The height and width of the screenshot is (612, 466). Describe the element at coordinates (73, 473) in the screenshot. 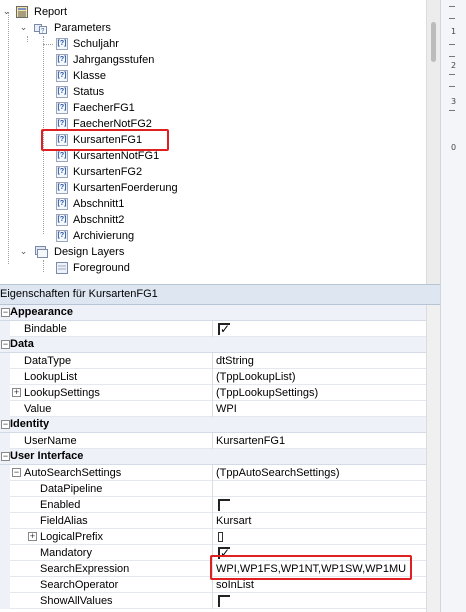

I see `property-name: AutoSearchSettings` at that location.